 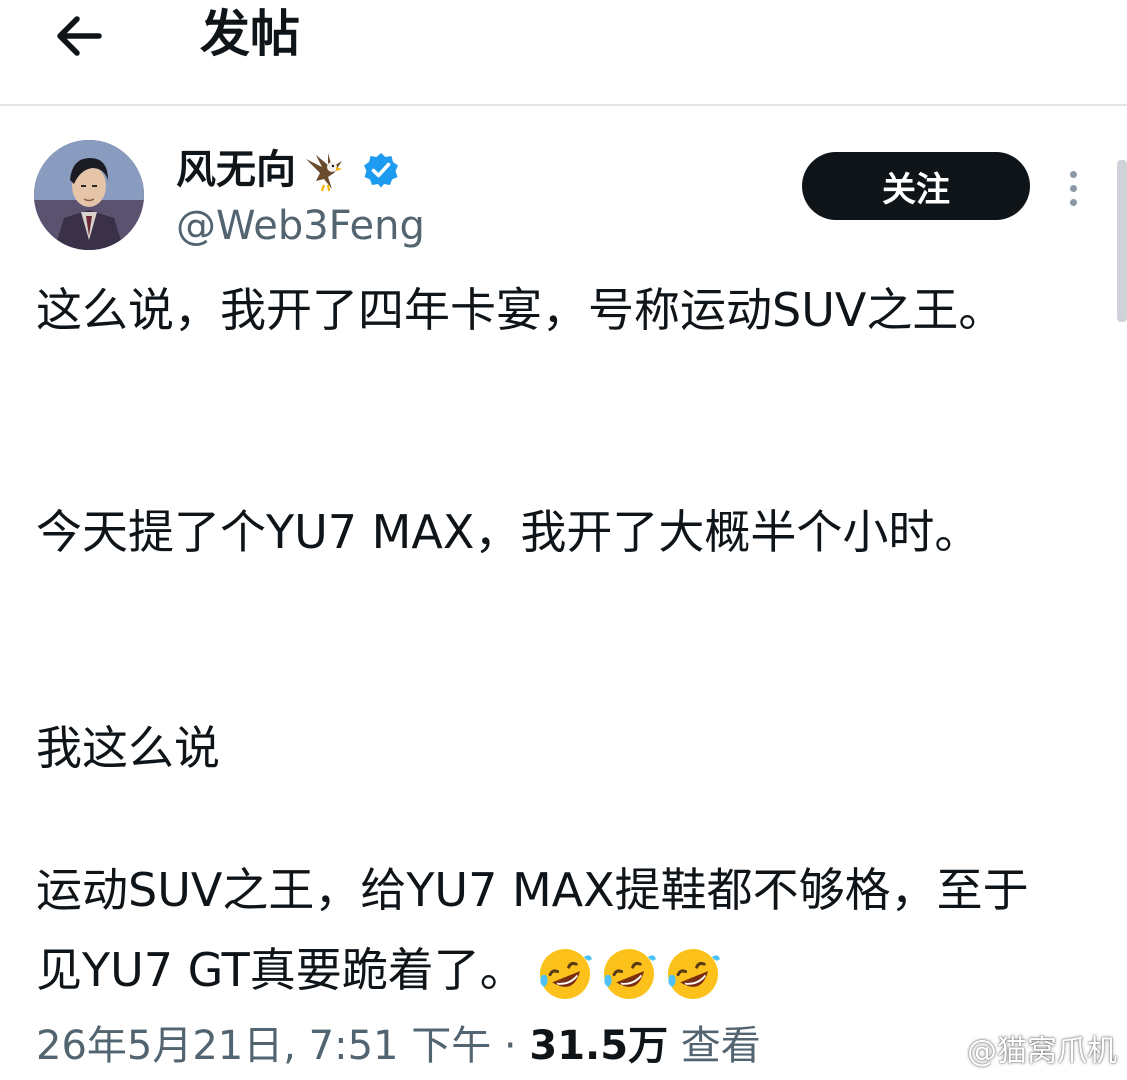 What do you see at coordinates (263, 1046) in the screenshot?
I see `timestamp: 26年5月21日, 7:51 下午` at bounding box center [263, 1046].